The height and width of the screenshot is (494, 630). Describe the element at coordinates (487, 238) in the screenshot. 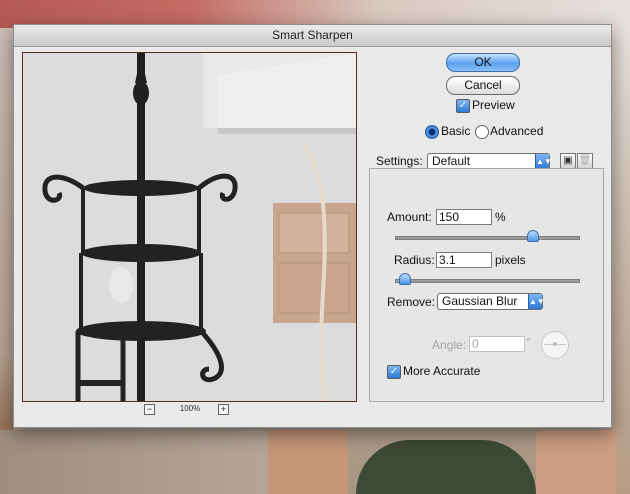

I see `amount-slider` at that location.